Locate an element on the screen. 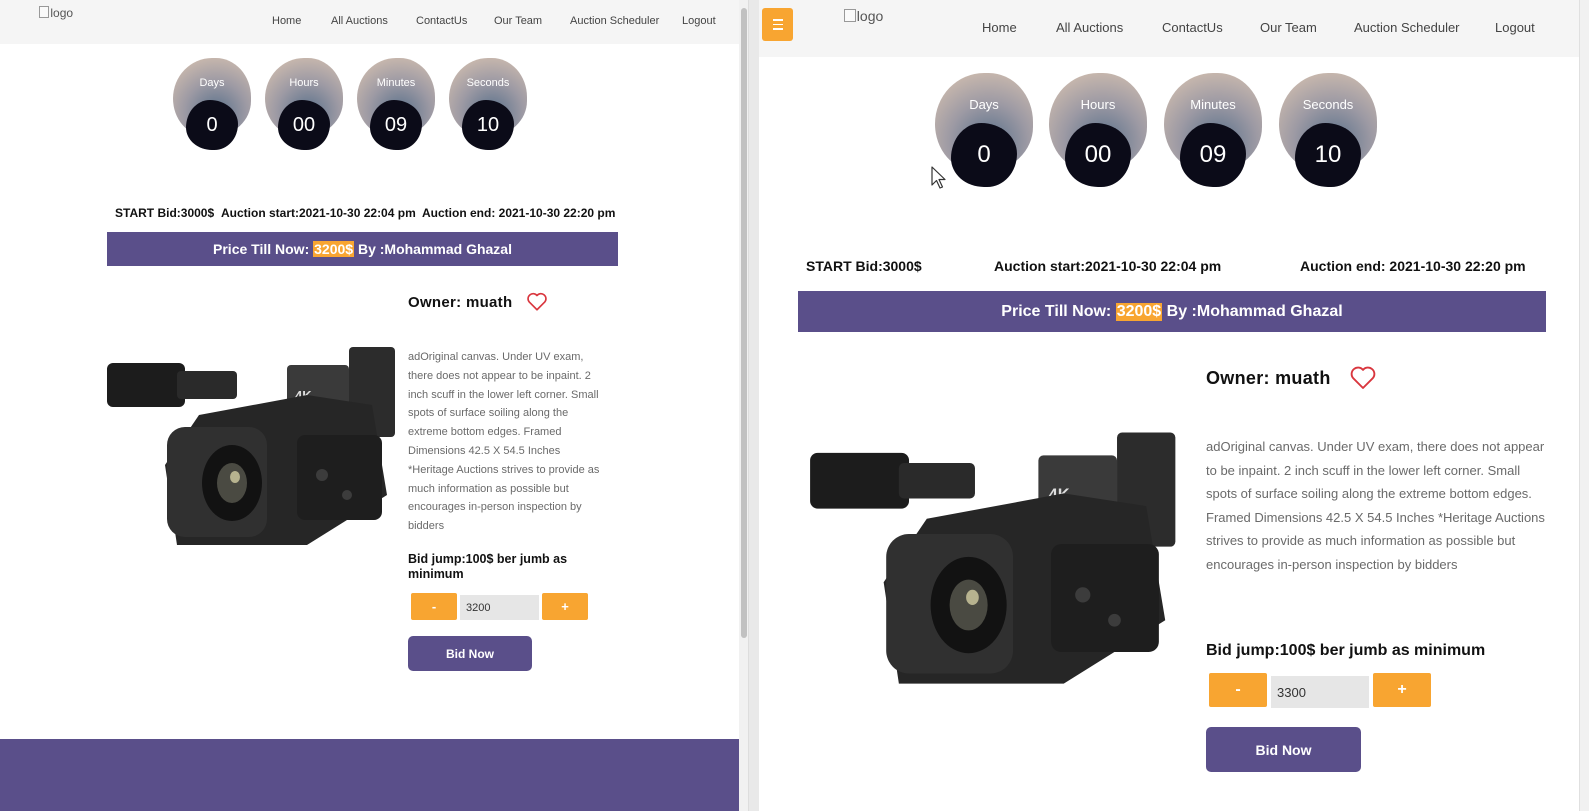  right-scrollbar-track is located at coordinates (1584, 405).